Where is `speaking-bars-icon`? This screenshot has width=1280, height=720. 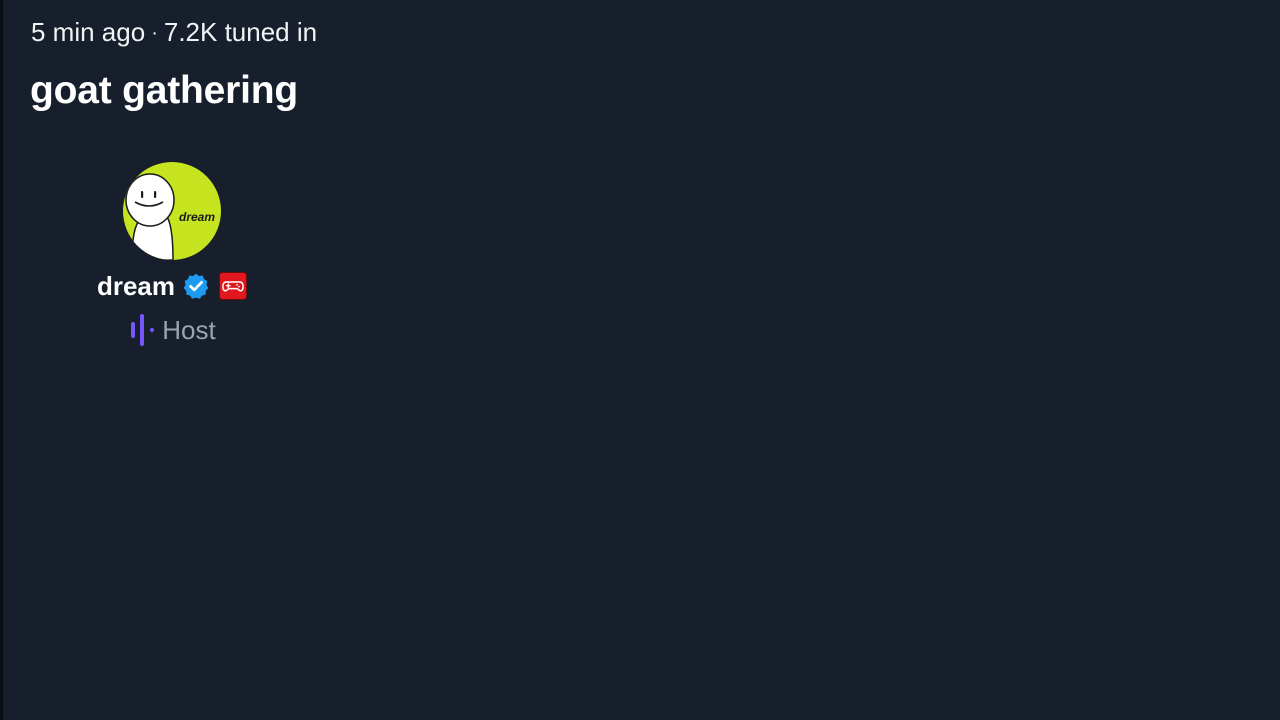 speaking-bars-icon is located at coordinates (143, 330).